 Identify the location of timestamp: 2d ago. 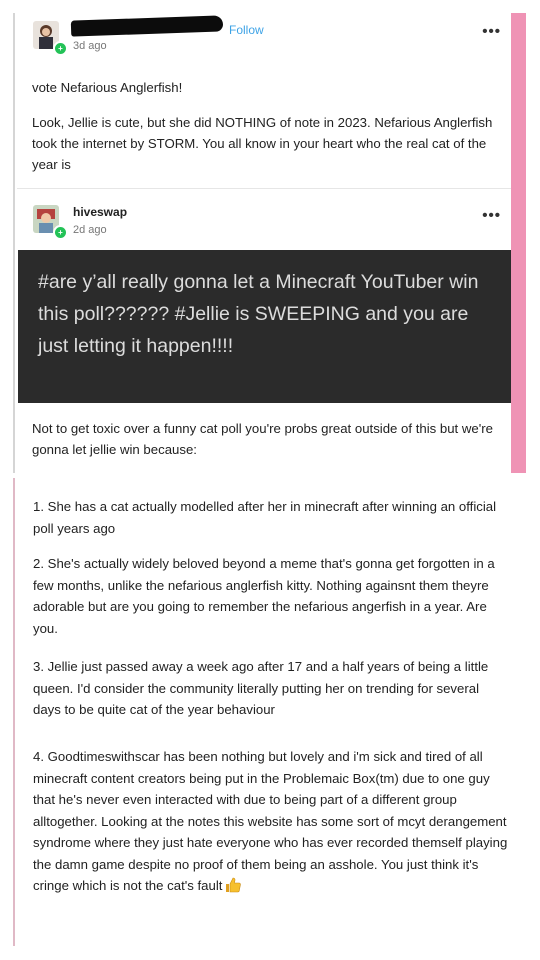
(90, 230).